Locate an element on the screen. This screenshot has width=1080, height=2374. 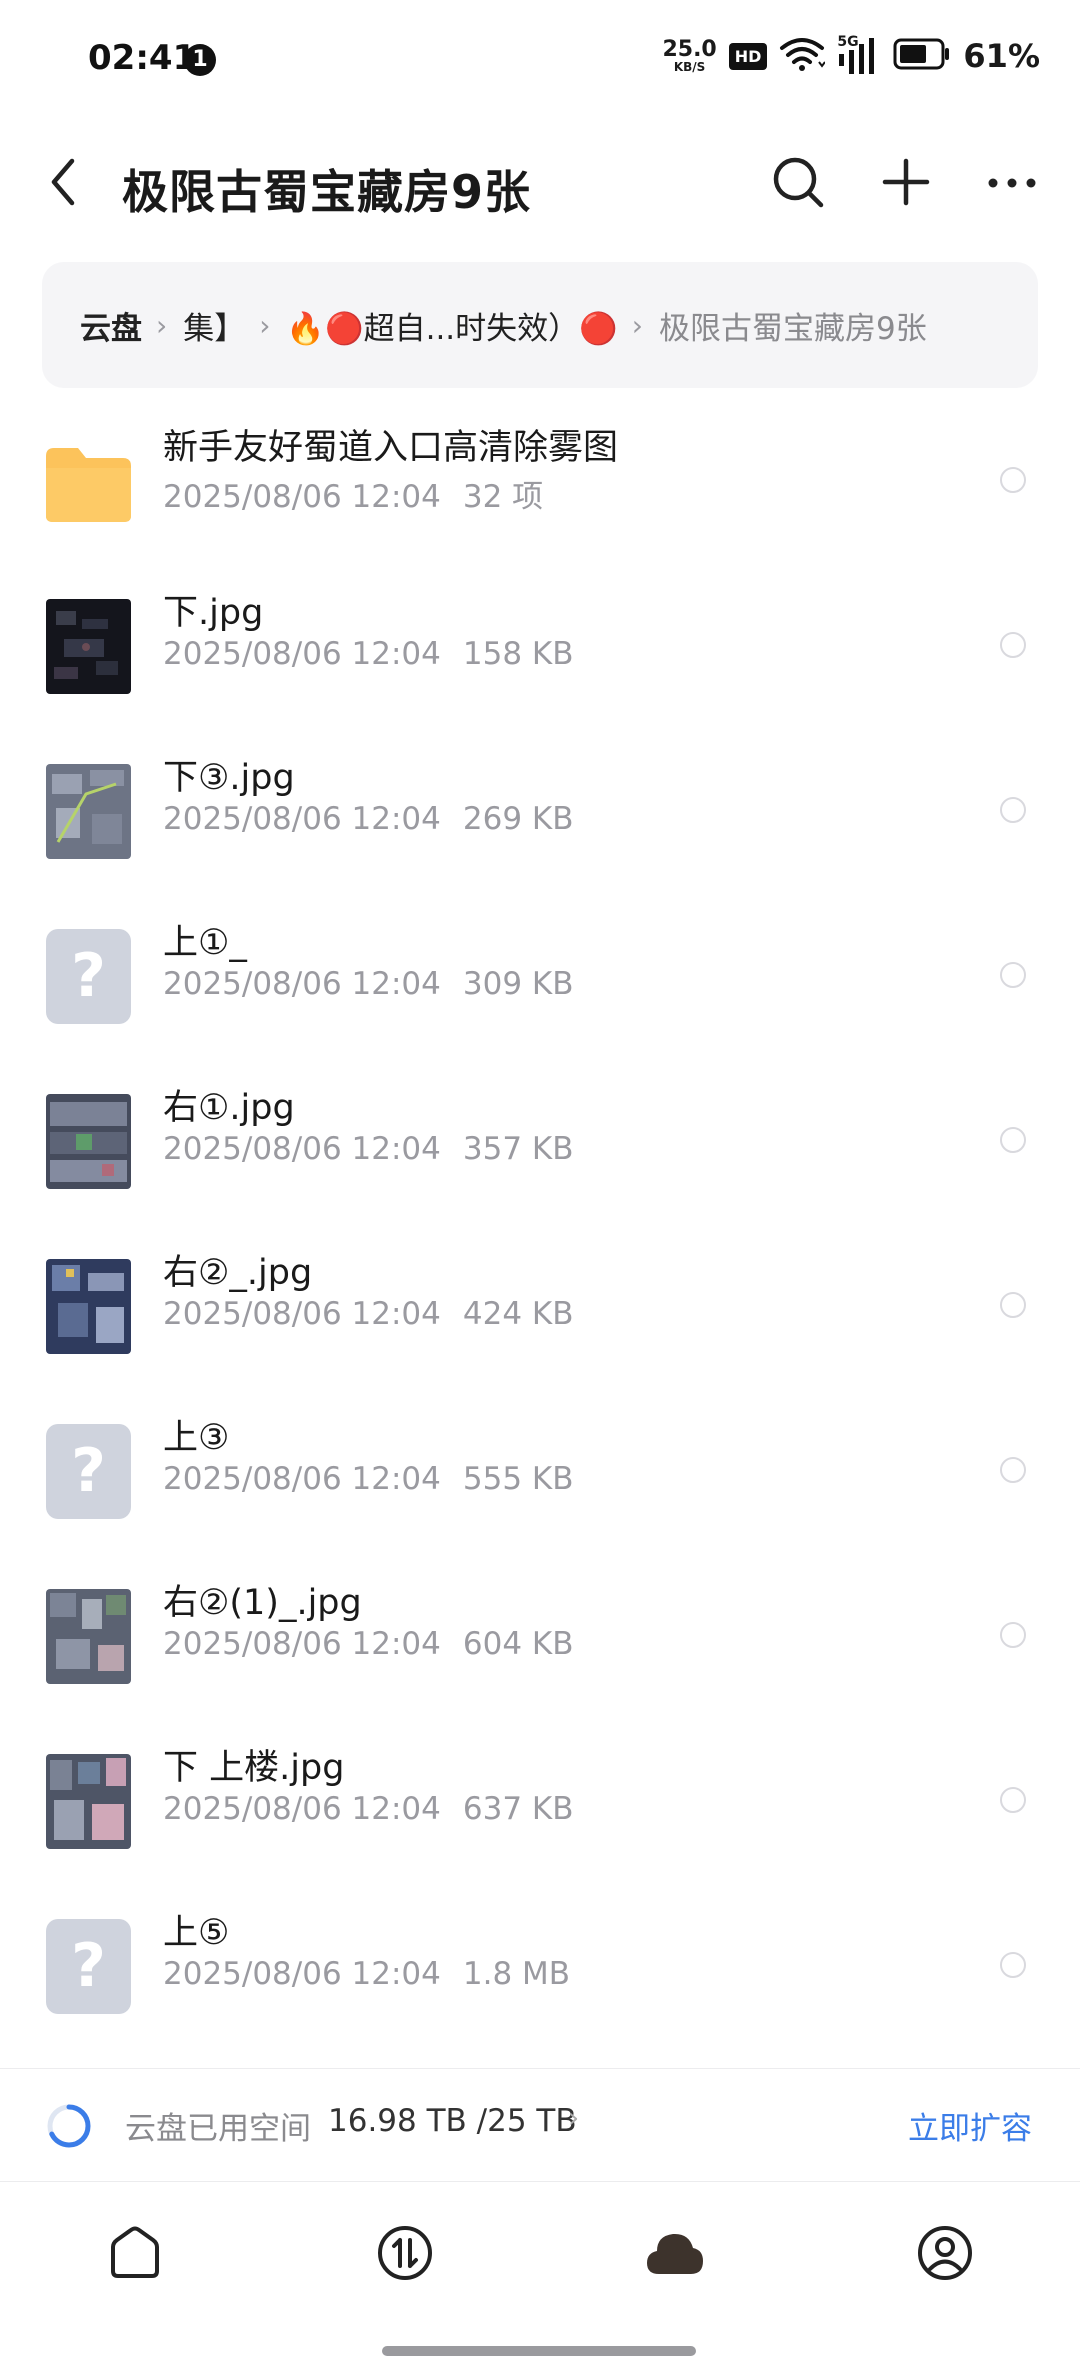
file-size: 555 KB is located at coordinates (518, 1479).